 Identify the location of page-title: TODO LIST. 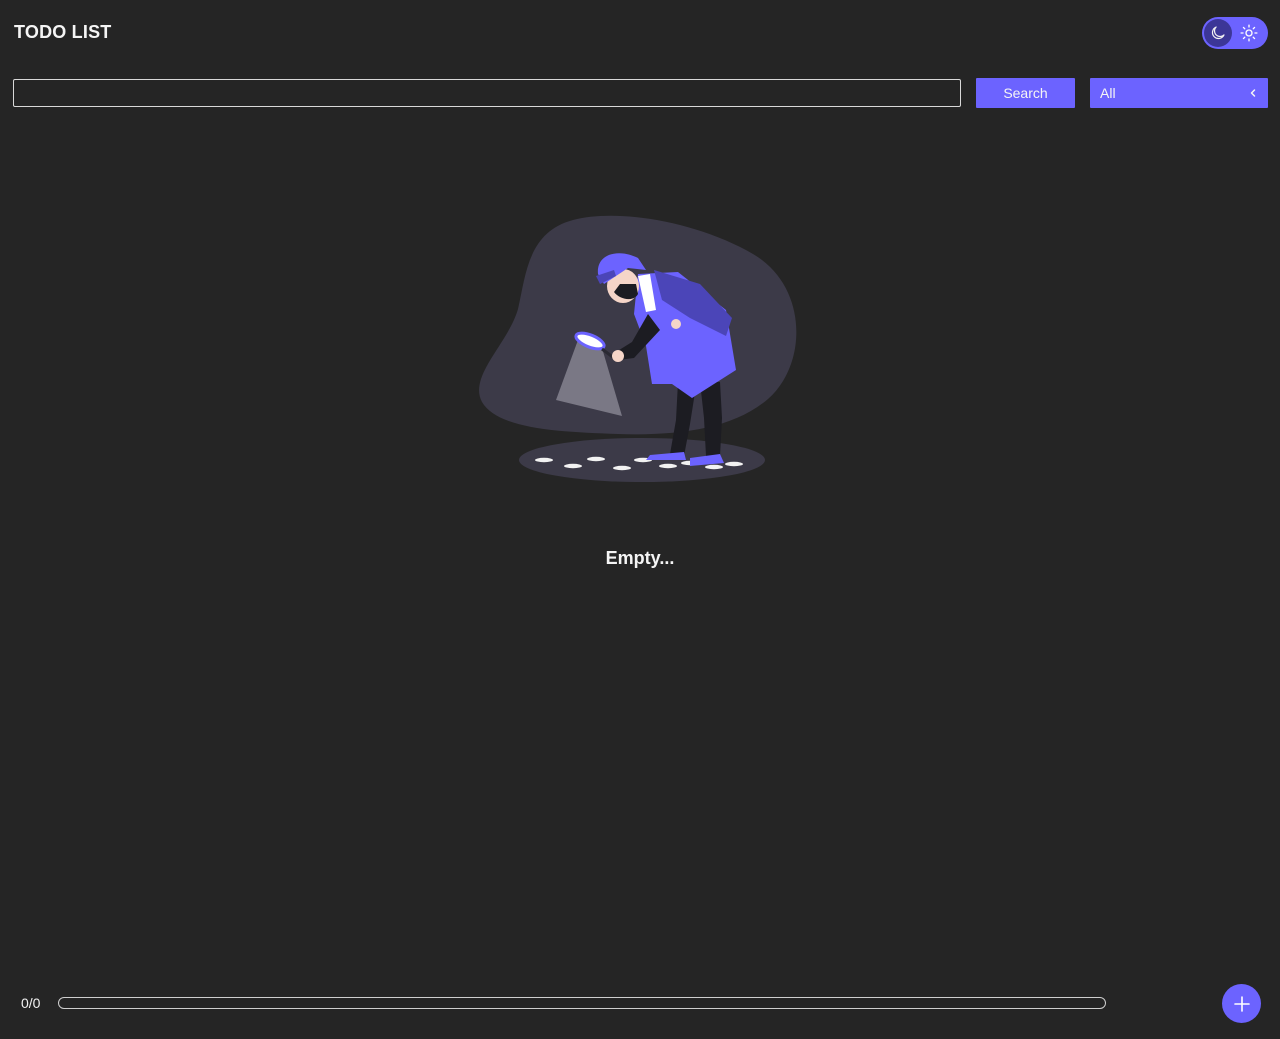
(63, 32).